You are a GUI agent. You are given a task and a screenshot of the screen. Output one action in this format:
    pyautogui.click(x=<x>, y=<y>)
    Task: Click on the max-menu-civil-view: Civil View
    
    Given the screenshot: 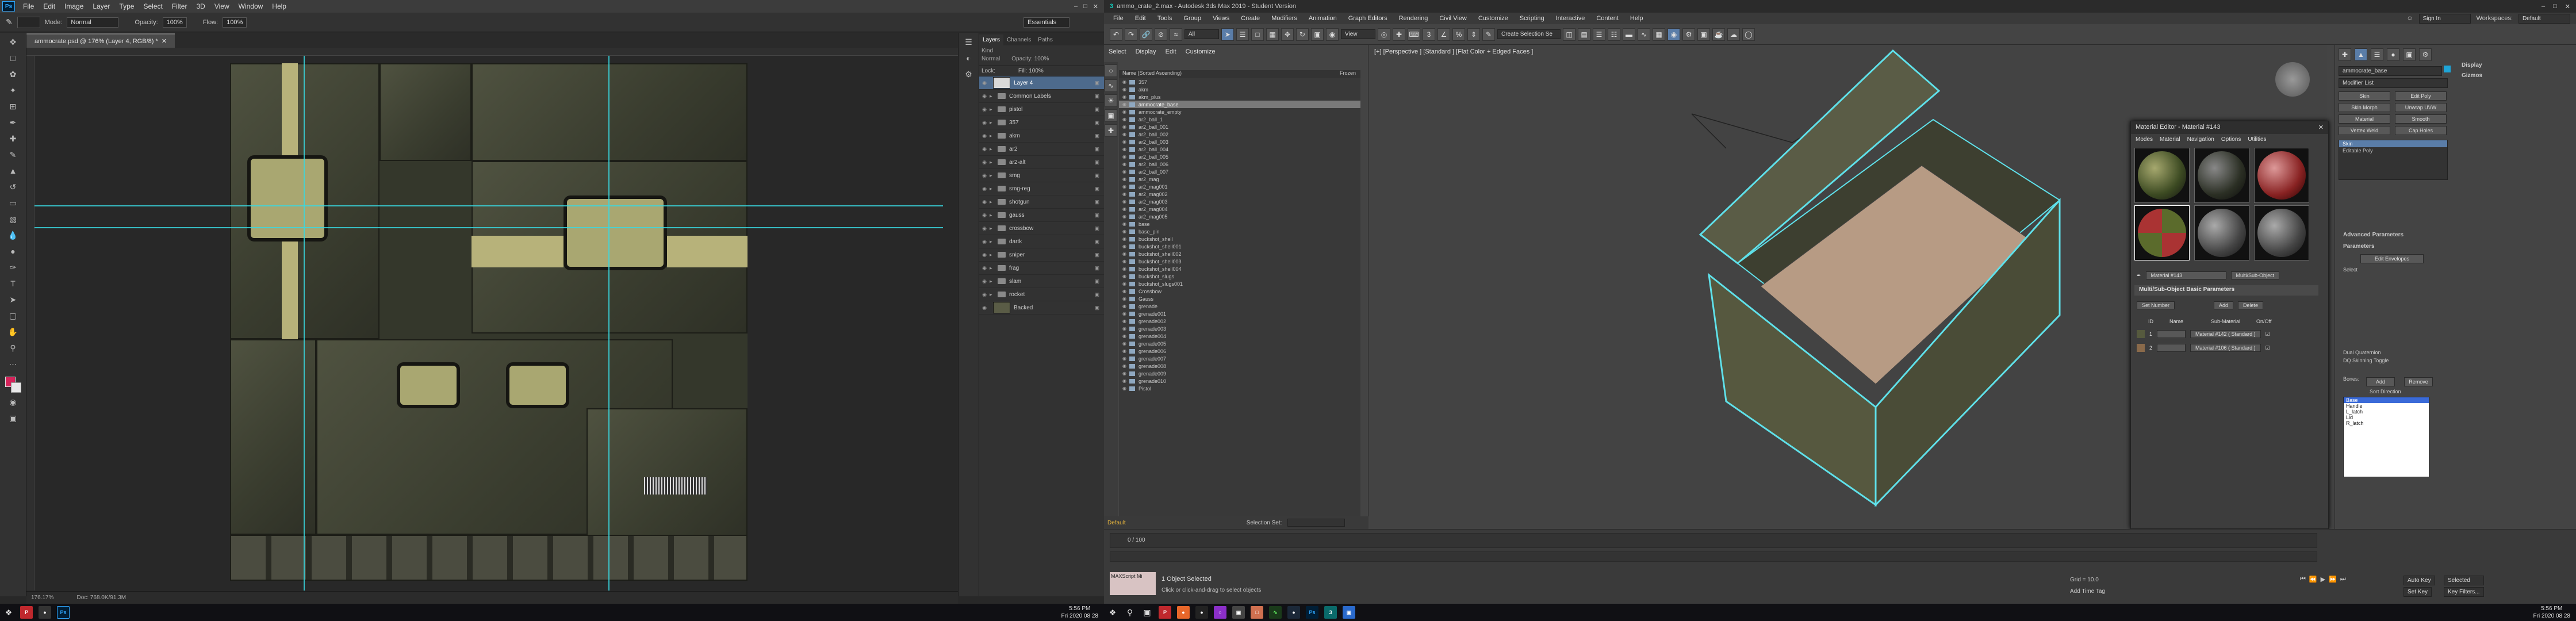 What is the action you would take?
    pyautogui.click(x=1452, y=18)
    